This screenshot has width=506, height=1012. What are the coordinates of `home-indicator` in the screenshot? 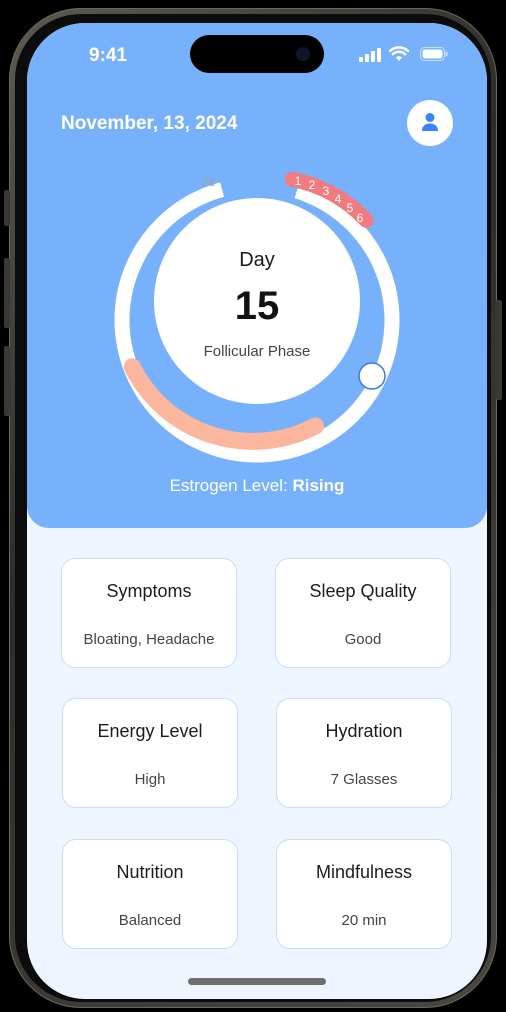 It's located at (257, 981).